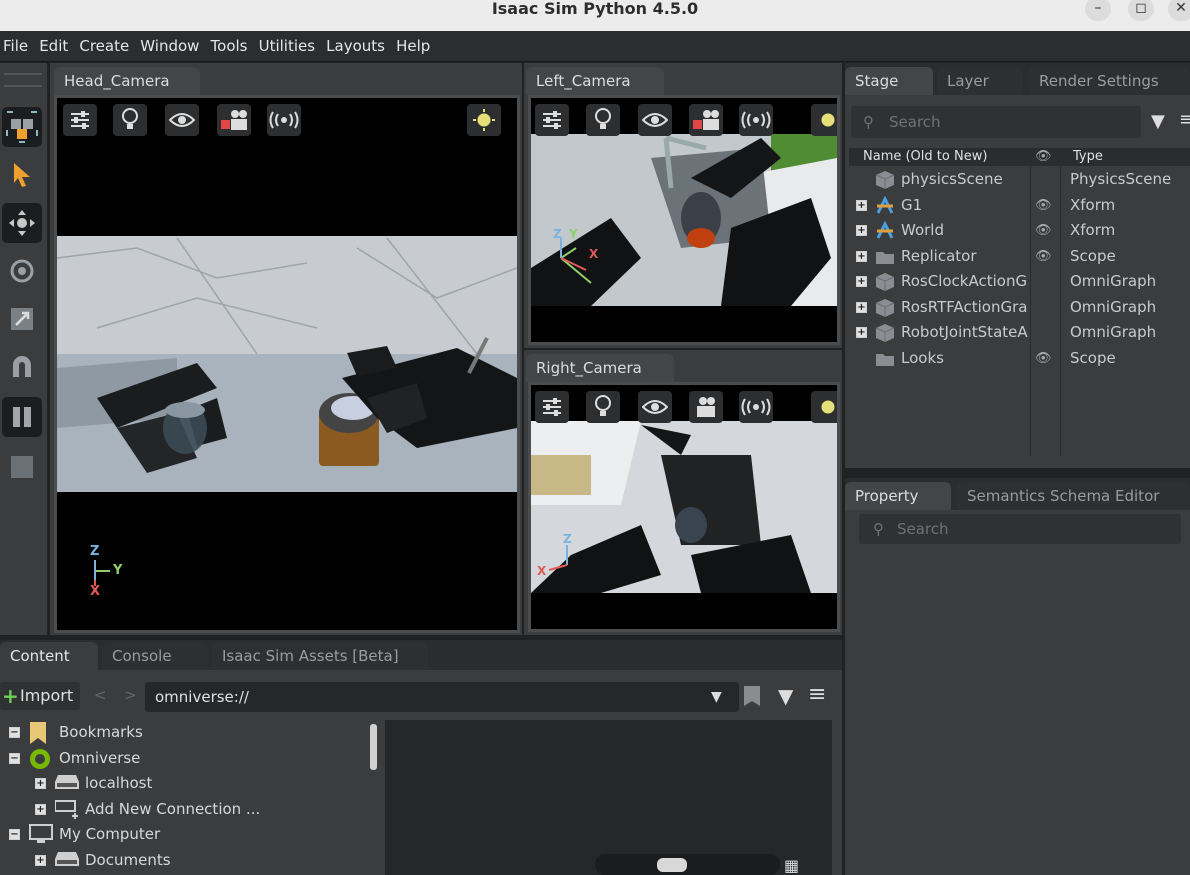 This screenshot has width=1190, height=875. I want to click on column-type-header: Type, so click(1088, 157).